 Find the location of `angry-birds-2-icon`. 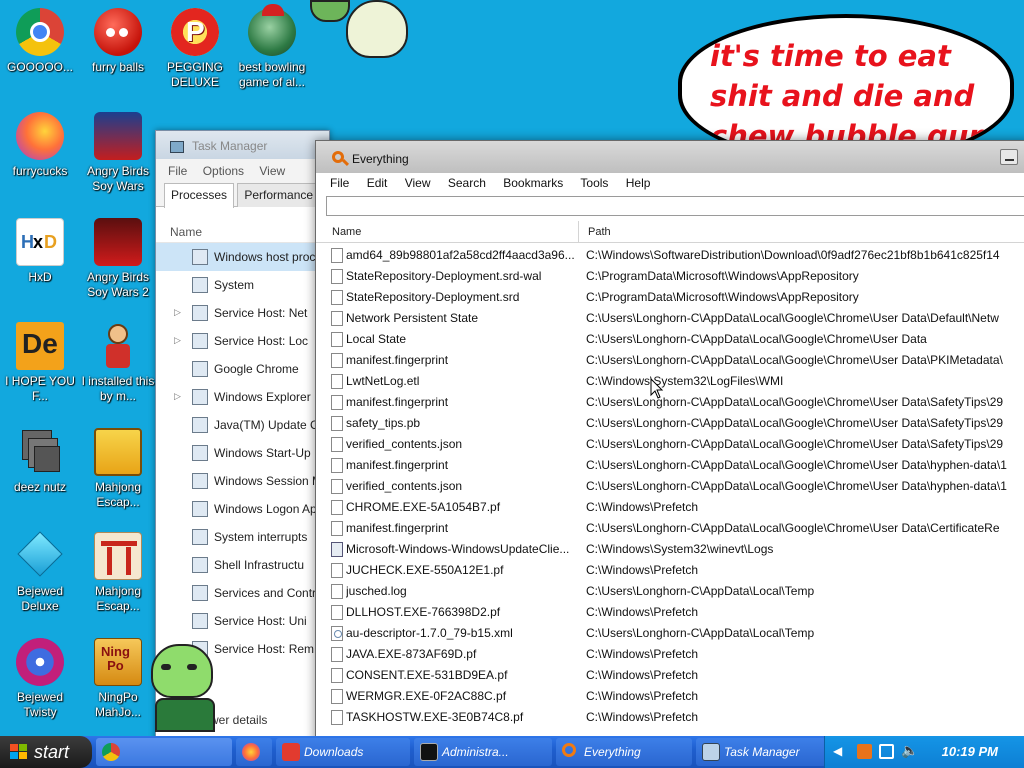

angry-birds-2-icon is located at coordinates (118, 242).